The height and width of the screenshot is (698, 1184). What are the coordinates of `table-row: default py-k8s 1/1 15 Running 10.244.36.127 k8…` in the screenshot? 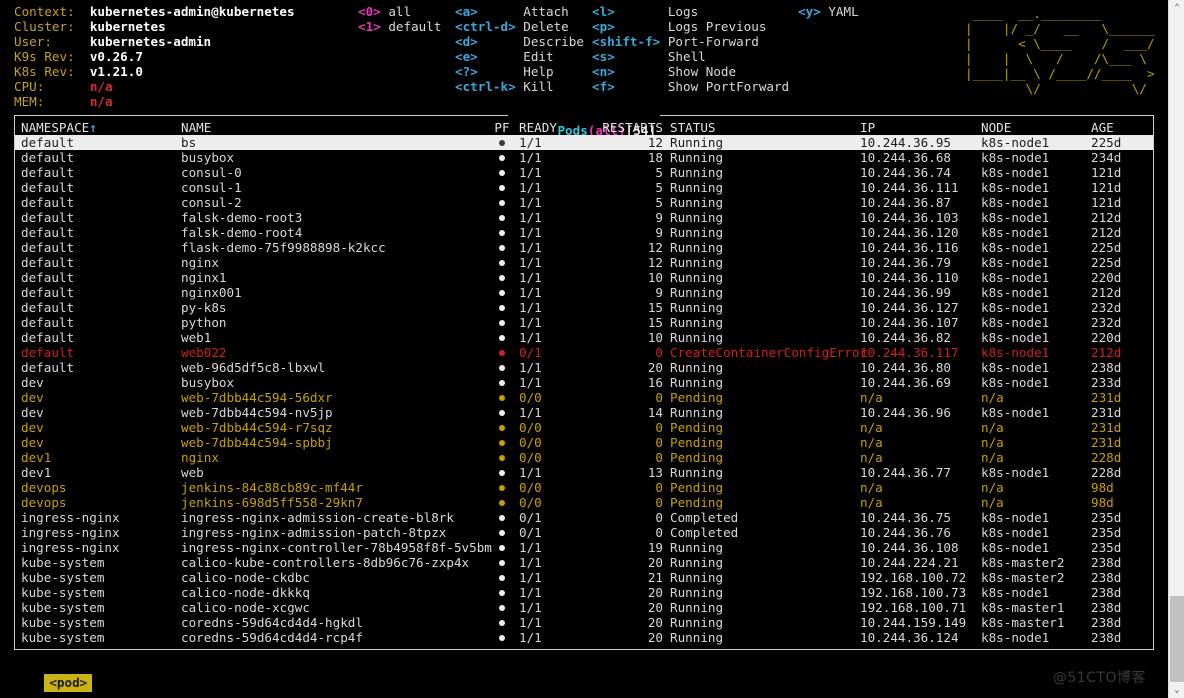 It's located at (584, 307).